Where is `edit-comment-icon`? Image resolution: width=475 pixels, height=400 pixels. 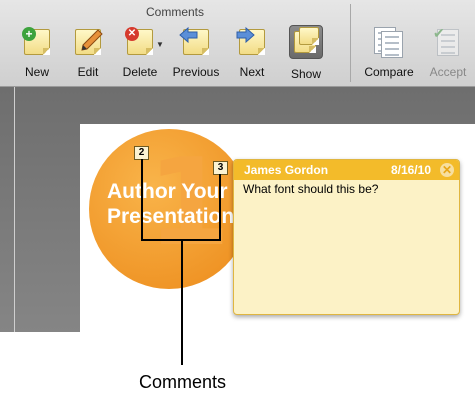 edit-comment-icon is located at coordinates (88, 42).